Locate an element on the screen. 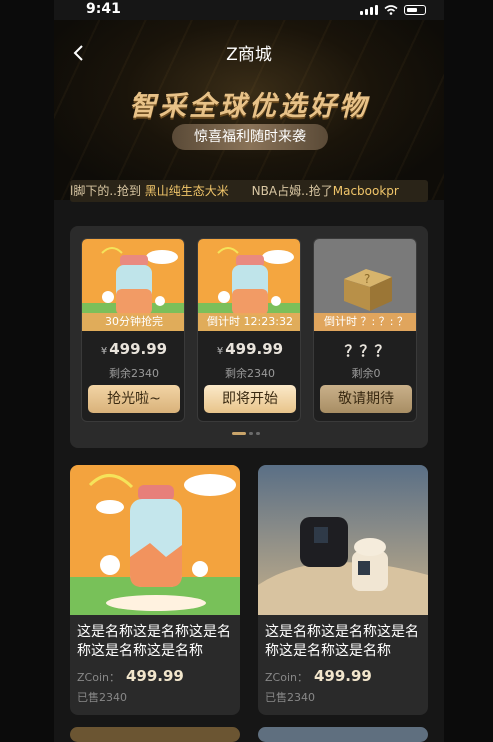 This screenshot has width=493, height=742. purchase-ticker: l脚下的..抢到 黑山纯生态大米 NBA占姆..抢了Macbookpr is located at coordinates (249, 191).